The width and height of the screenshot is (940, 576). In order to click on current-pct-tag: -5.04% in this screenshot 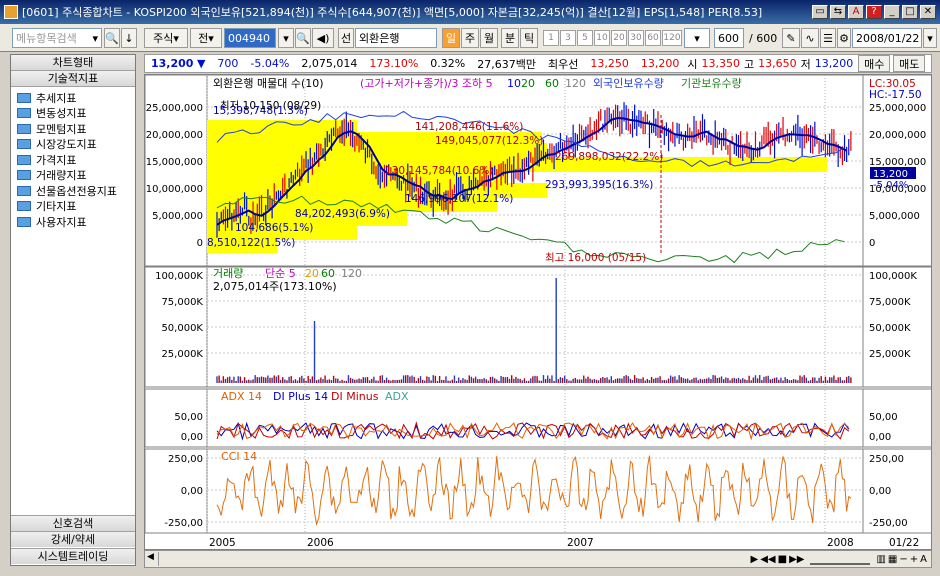, I will do `click(890, 185)`.